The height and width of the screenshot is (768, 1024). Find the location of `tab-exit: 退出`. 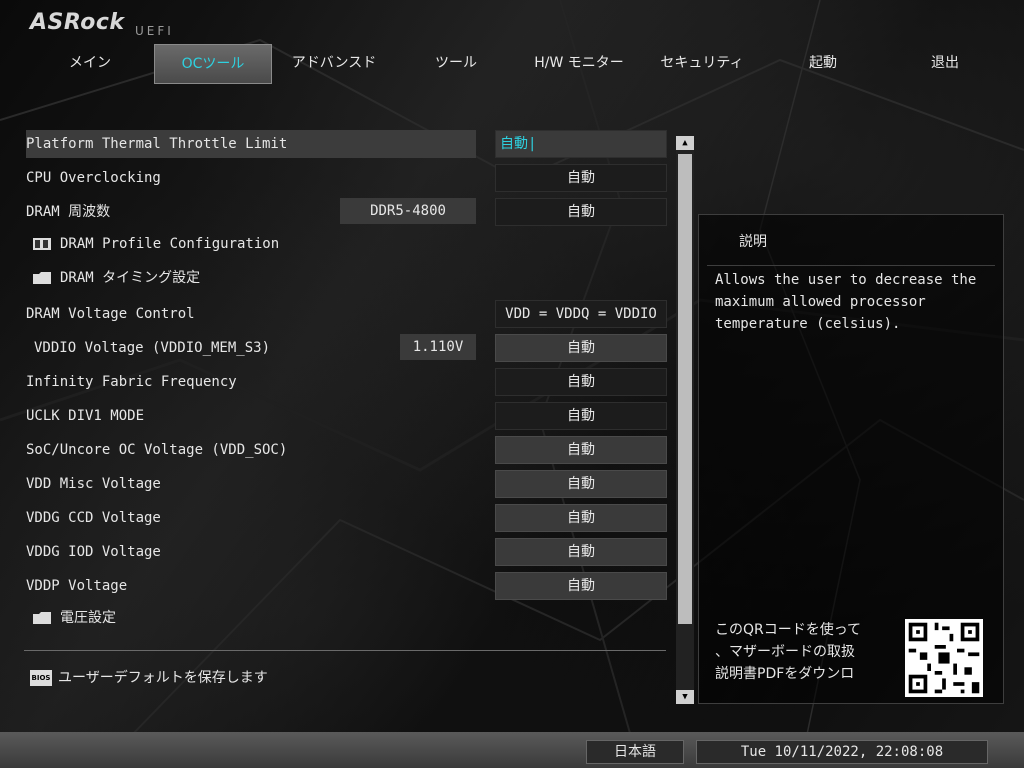

tab-exit: 退出 is located at coordinates (945, 63).